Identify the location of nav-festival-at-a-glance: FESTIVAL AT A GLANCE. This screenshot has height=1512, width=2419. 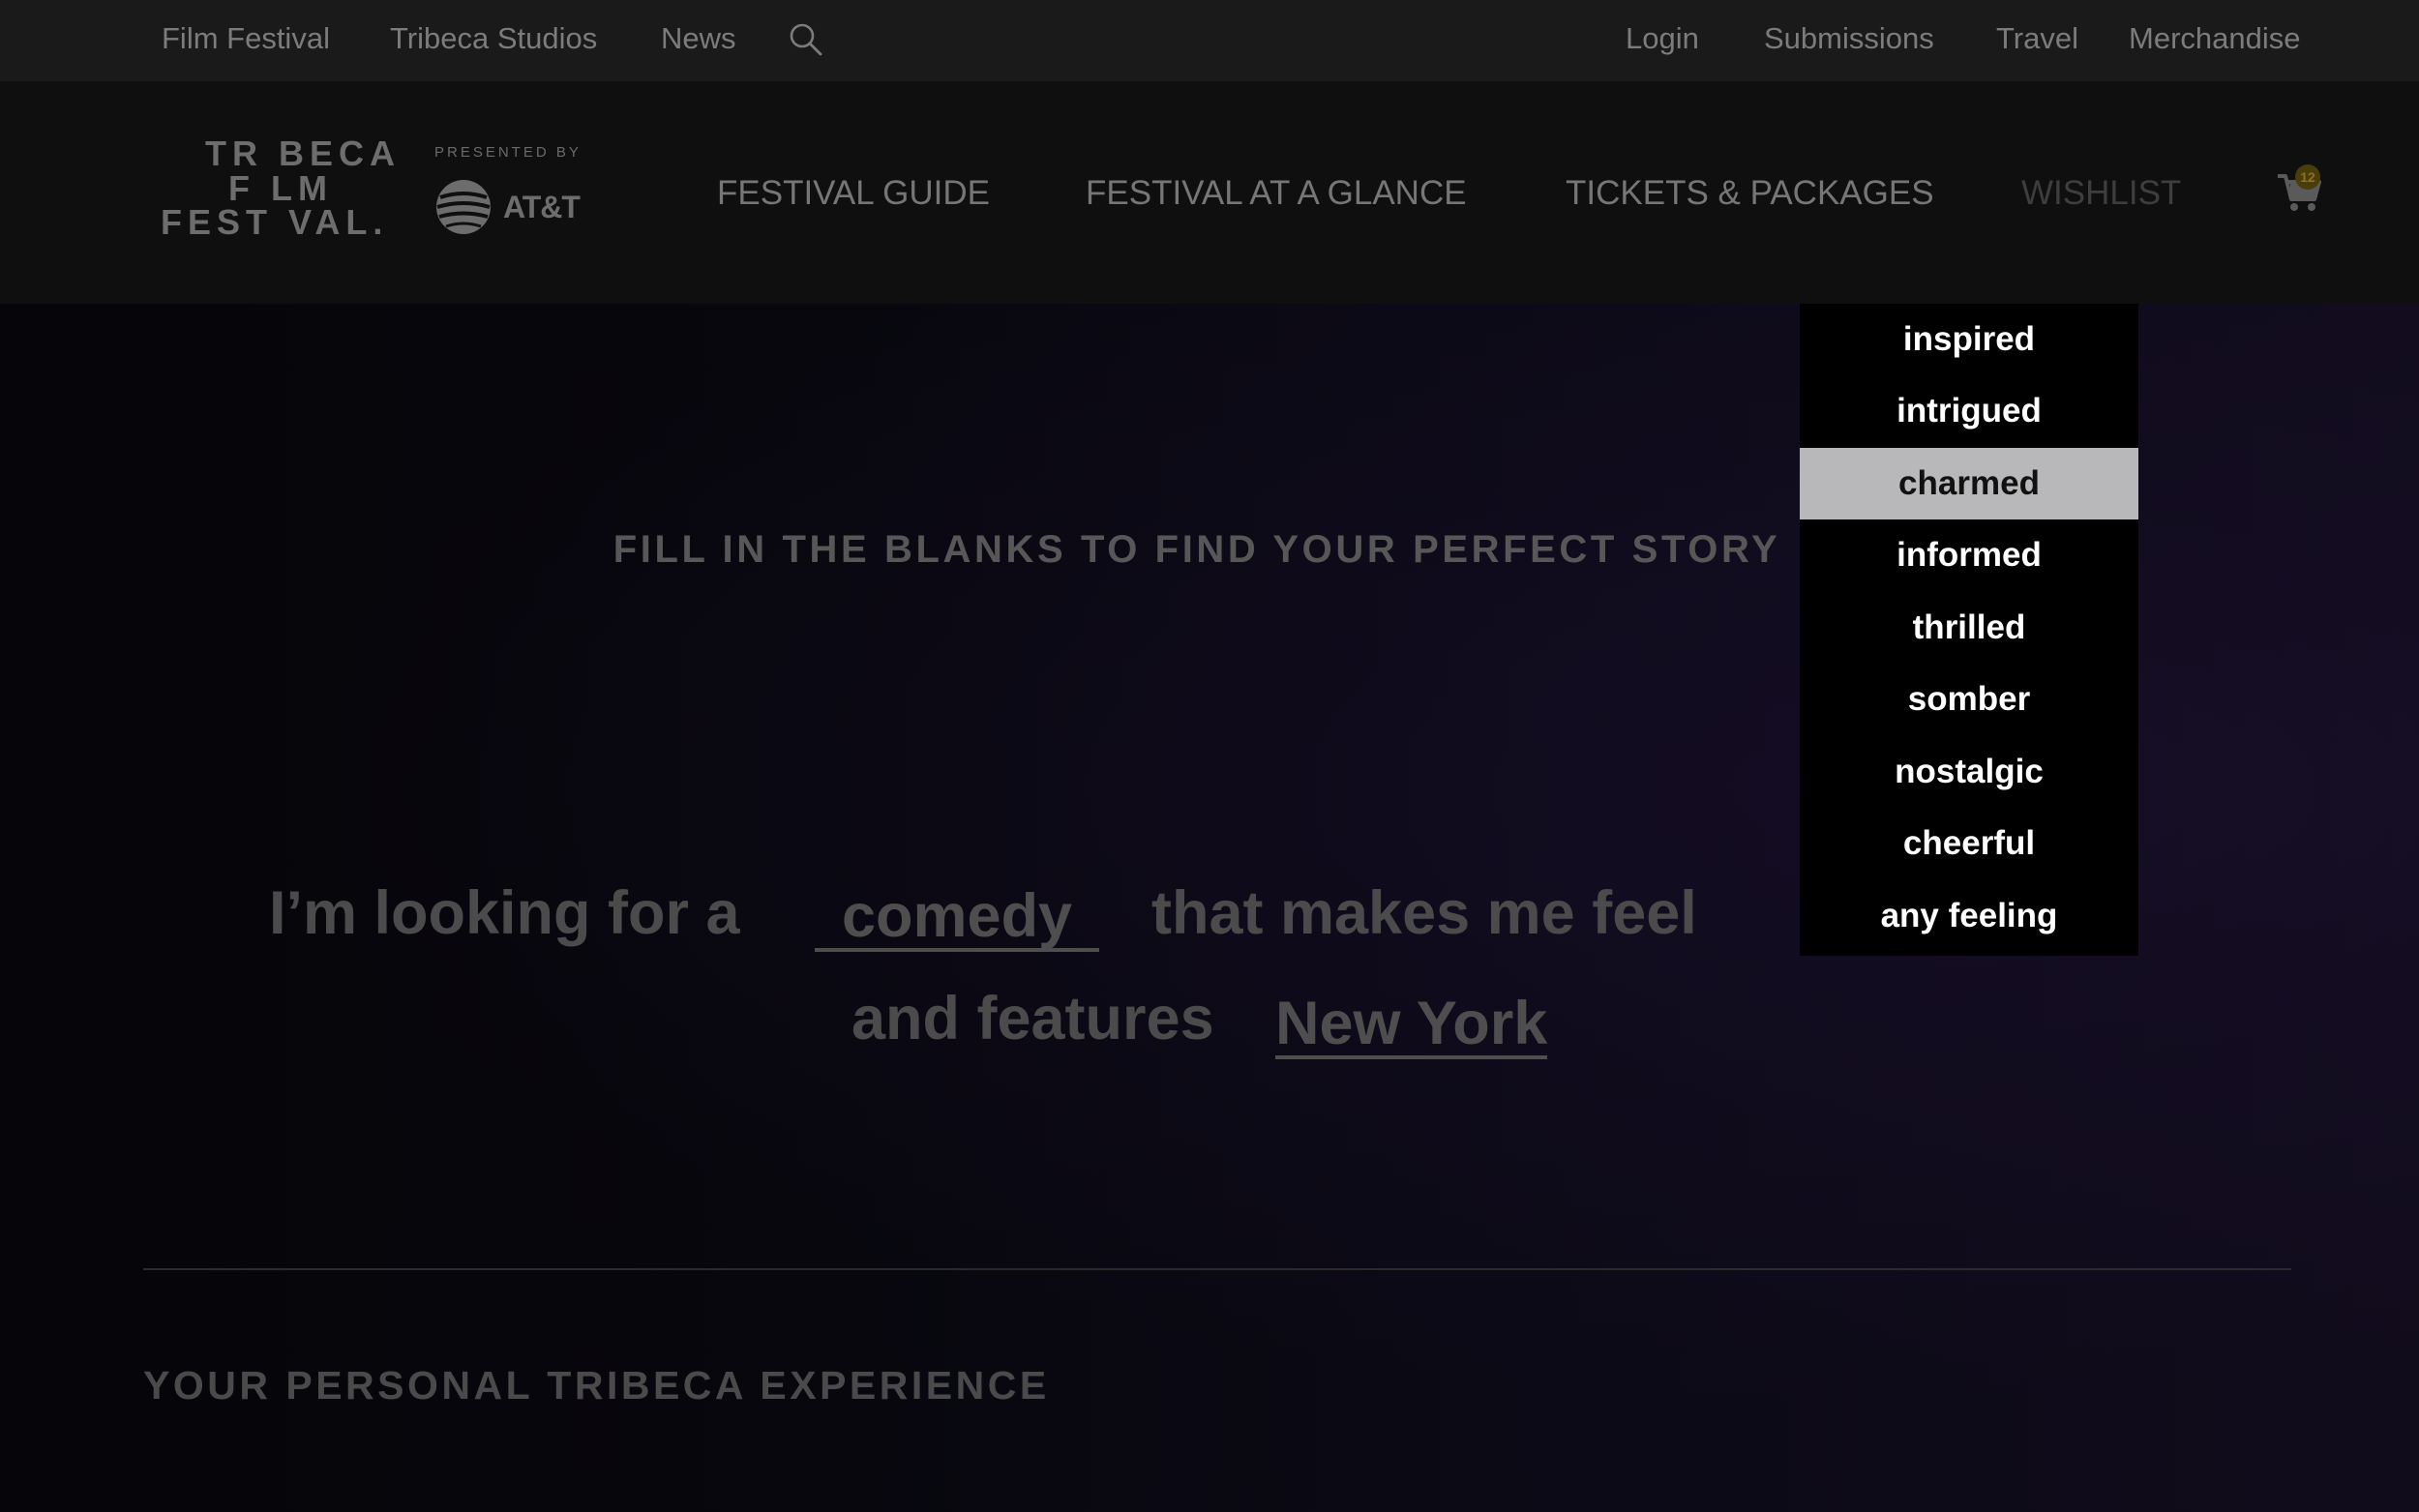
(1276, 192).